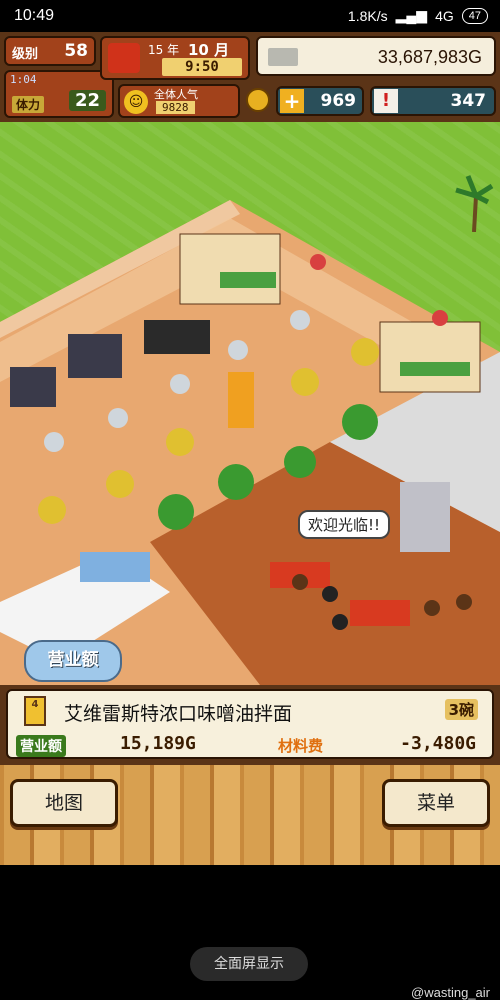 The image size is (500, 1000). What do you see at coordinates (444, 15) in the screenshot?
I see `network-type: 4G` at bounding box center [444, 15].